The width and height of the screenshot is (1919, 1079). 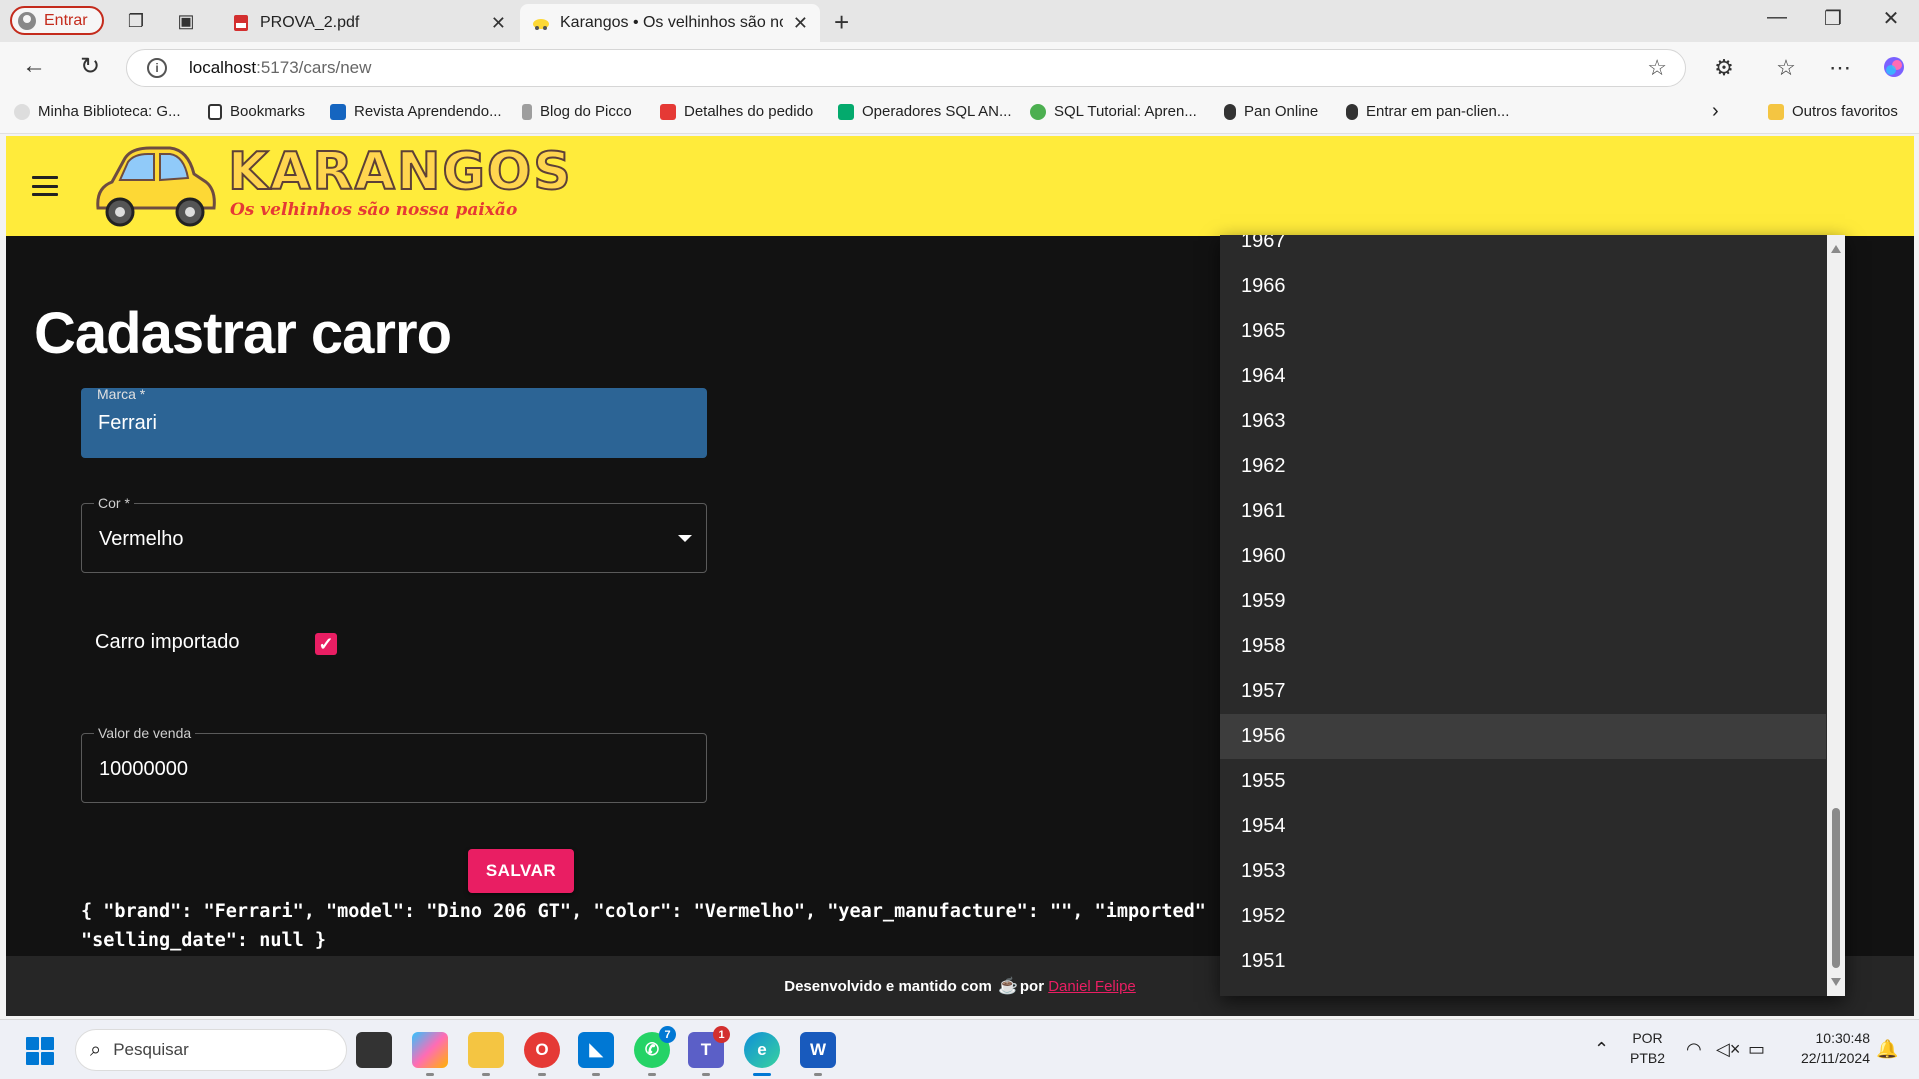 What do you see at coordinates (1523, 249) in the screenshot?
I see `year-option: 1967` at bounding box center [1523, 249].